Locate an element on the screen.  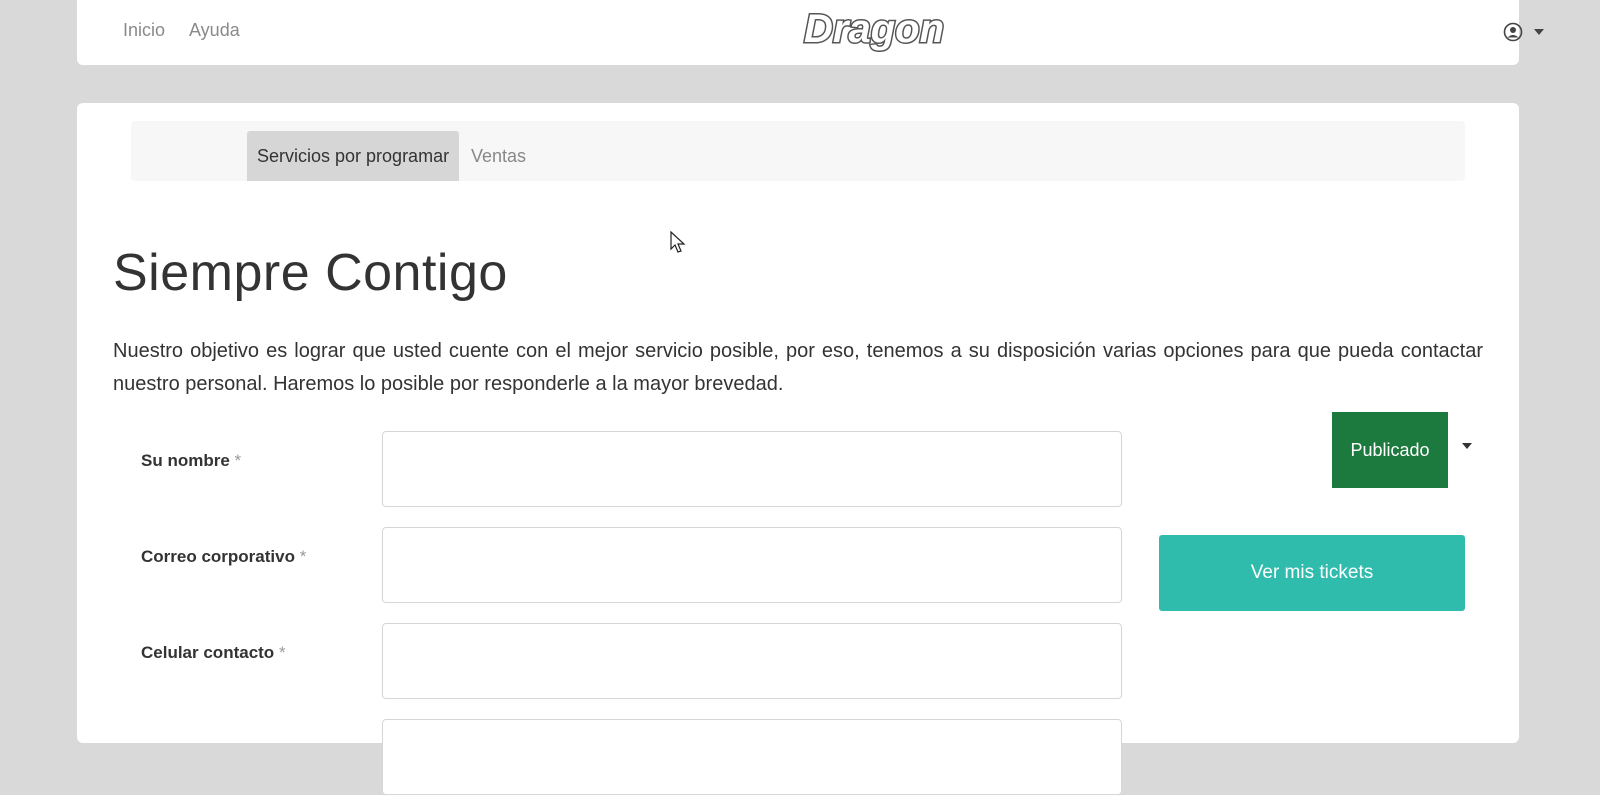
name-label-text: Su nombre is located at coordinates (185, 460).